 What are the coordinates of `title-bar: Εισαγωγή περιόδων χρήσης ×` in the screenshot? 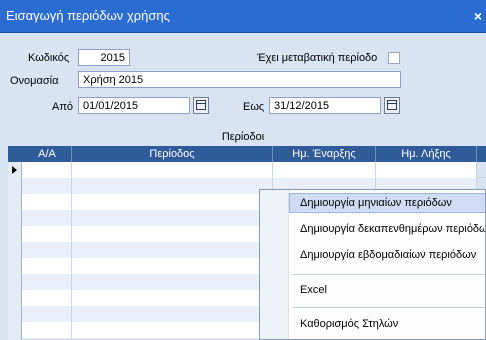 It's located at (243, 16).